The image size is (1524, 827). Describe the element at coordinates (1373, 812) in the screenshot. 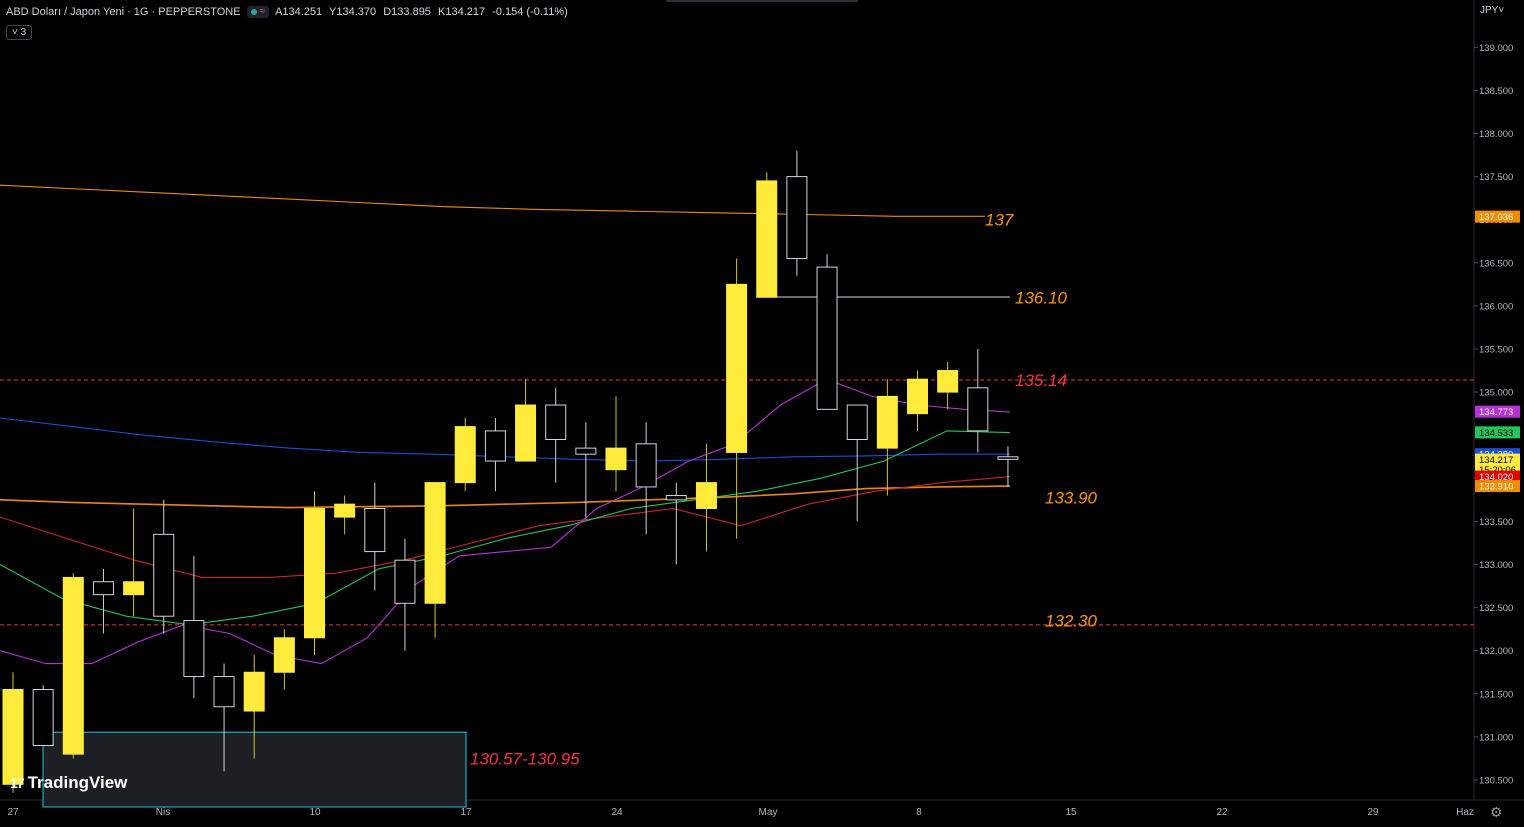

I see `x-tick-label: 29` at that location.